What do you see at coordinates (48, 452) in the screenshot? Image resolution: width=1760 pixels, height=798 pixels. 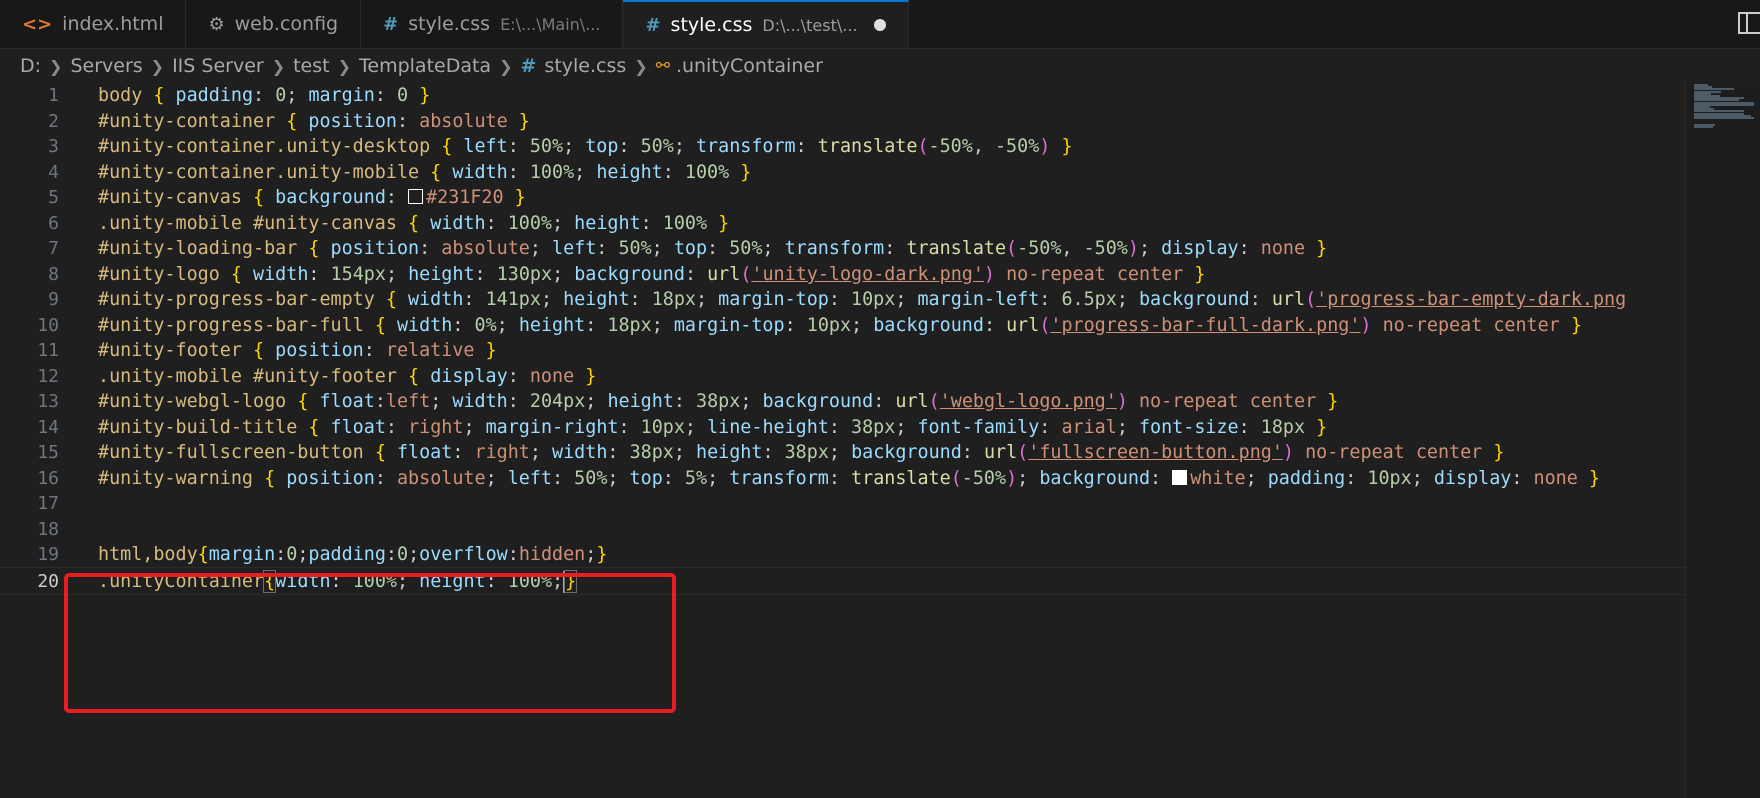 I see `line-number: 15` at bounding box center [48, 452].